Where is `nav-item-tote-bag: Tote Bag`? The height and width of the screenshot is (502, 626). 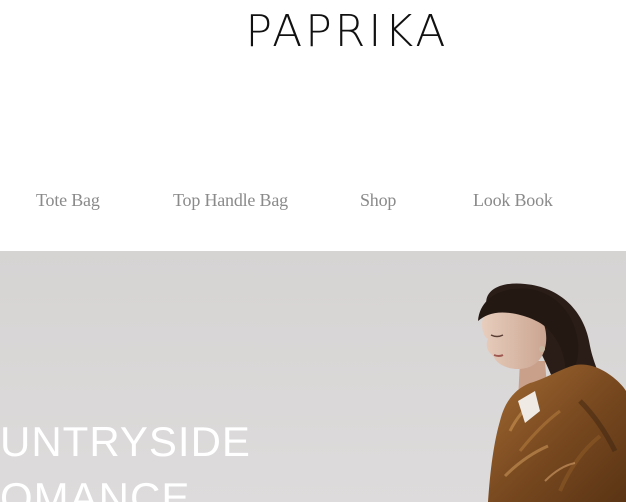 nav-item-tote-bag: Tote Bag is located at coordinates (68, 200).